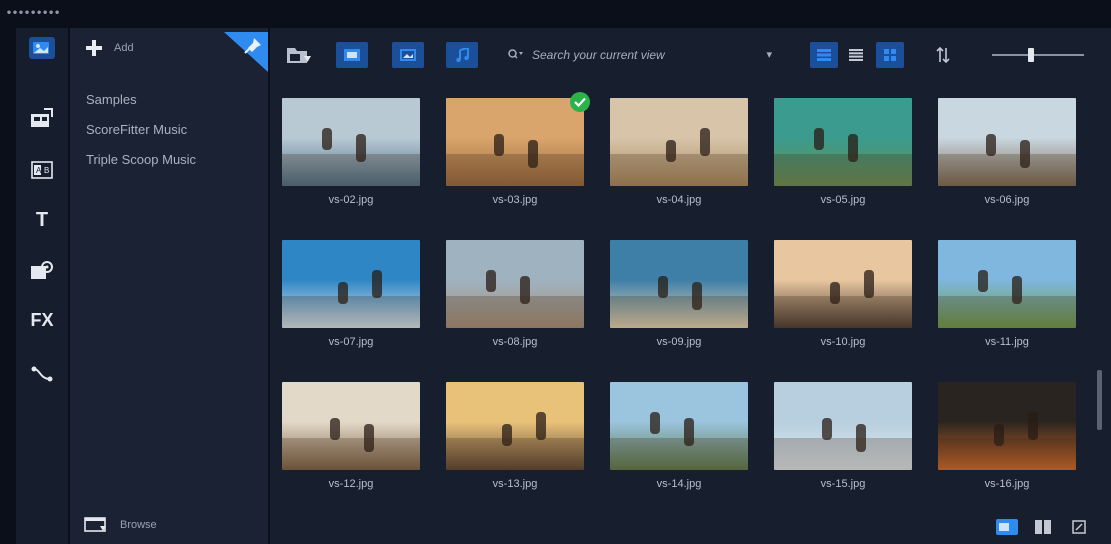 Image resolution: width=1111 pixels, height=544 pixels. Describe the element at coordinates (94, 48) in the screenshot. I see `plus-icon` at that location.